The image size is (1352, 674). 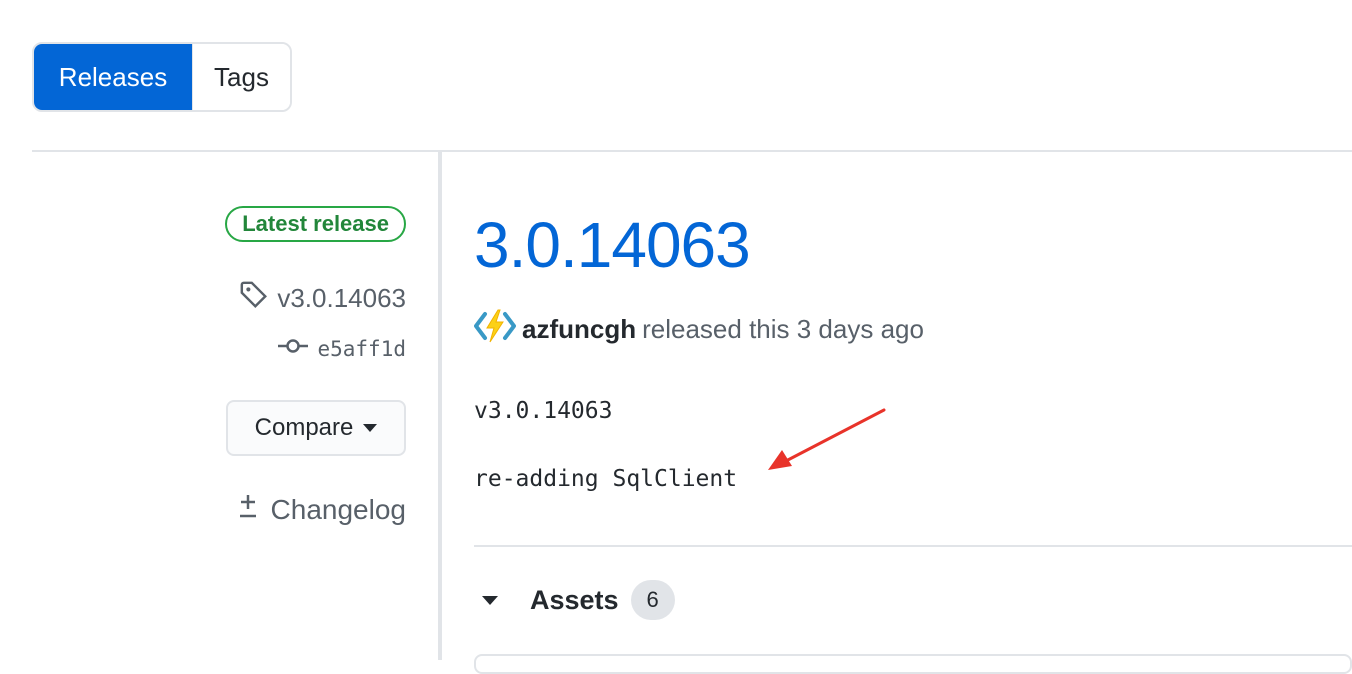 What do you see at coordinates (241, 77) in the screenshot?
I see `tab-tags: Tags` at bounding box center [241, 77].